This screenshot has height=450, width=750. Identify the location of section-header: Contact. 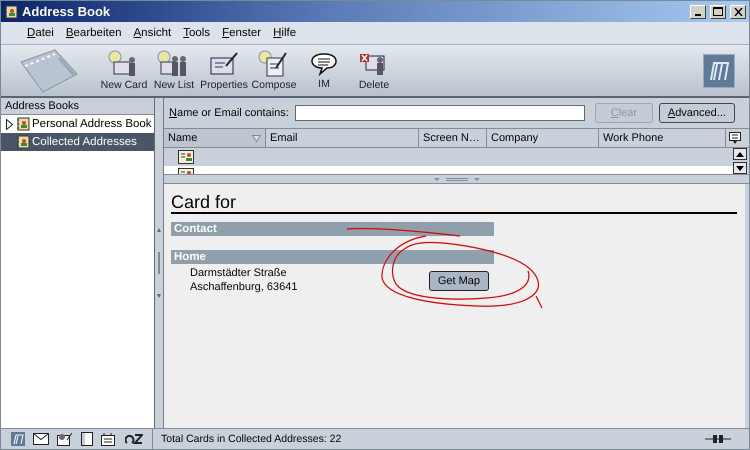
(332, 229).